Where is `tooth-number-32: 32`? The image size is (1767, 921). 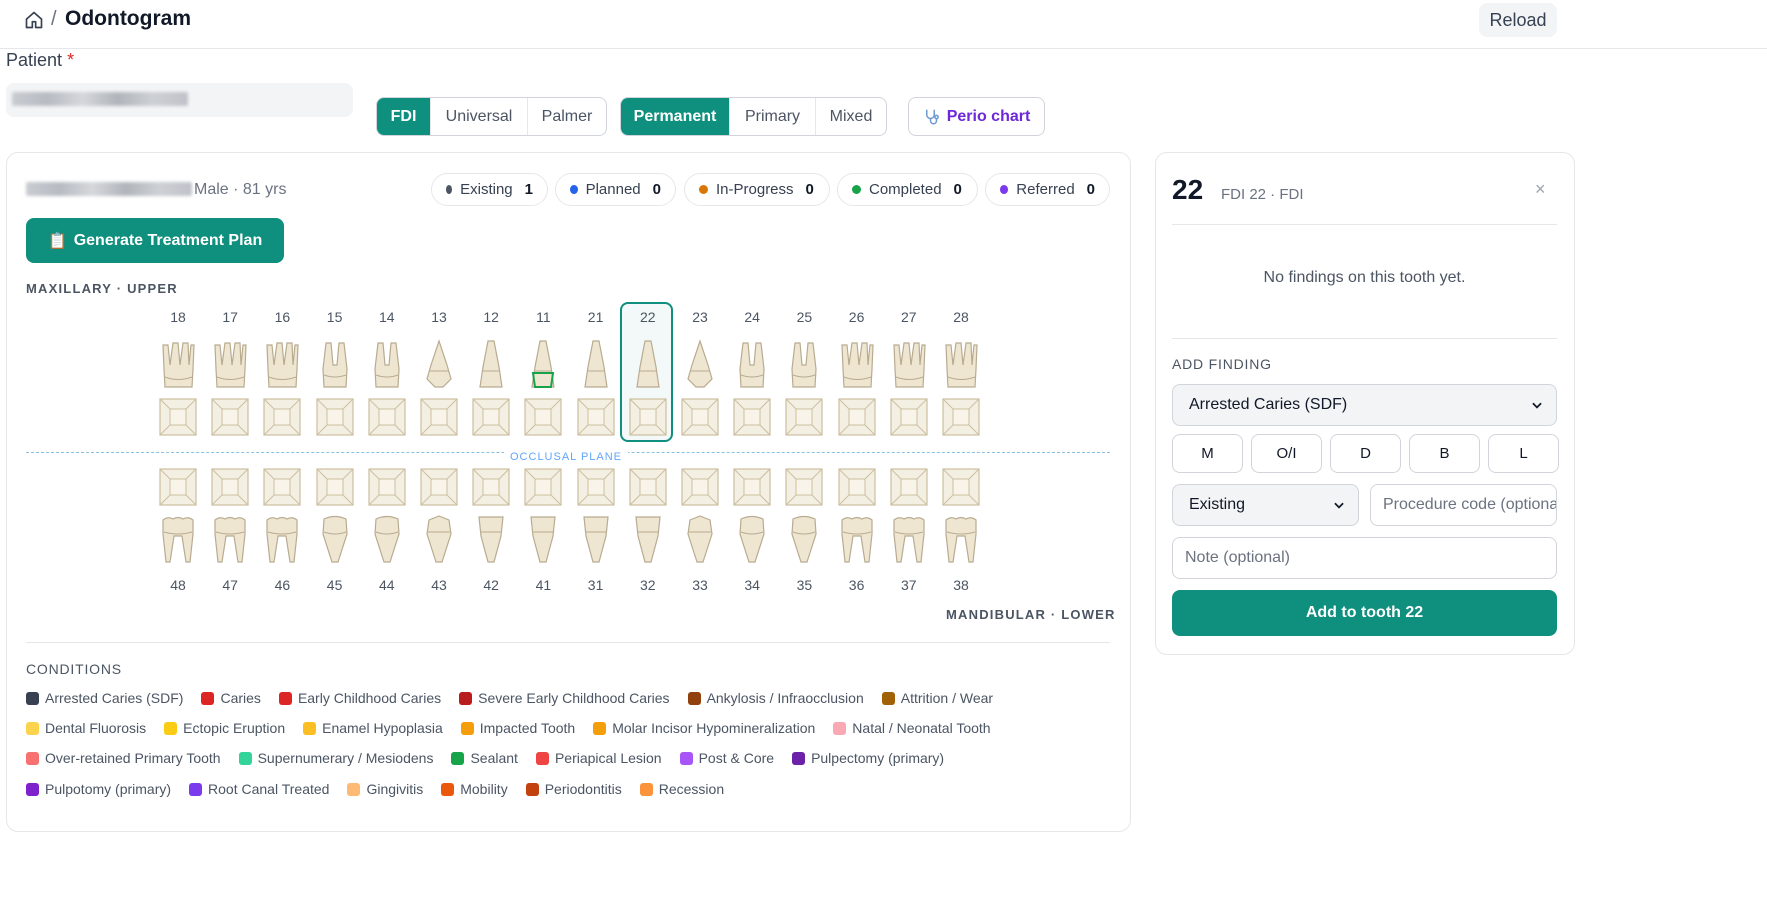 tooth-number-32: 32 is located at coordinates (648, 585).